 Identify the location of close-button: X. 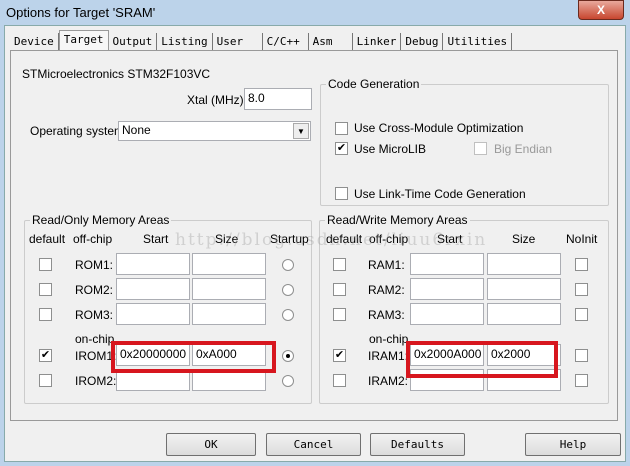
(601, 10).